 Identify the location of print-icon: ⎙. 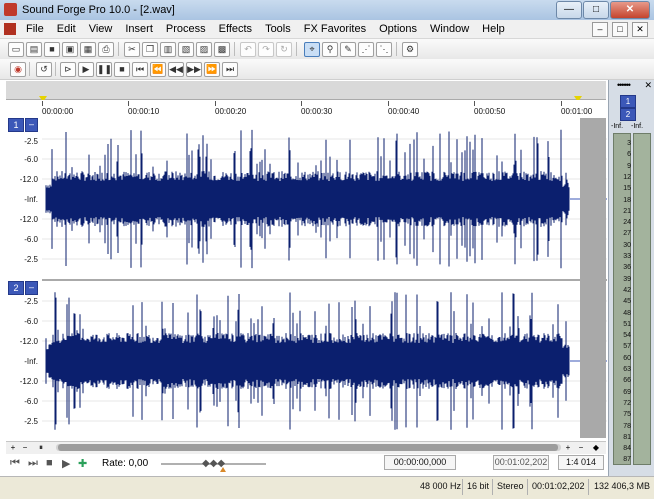
(106, 49).